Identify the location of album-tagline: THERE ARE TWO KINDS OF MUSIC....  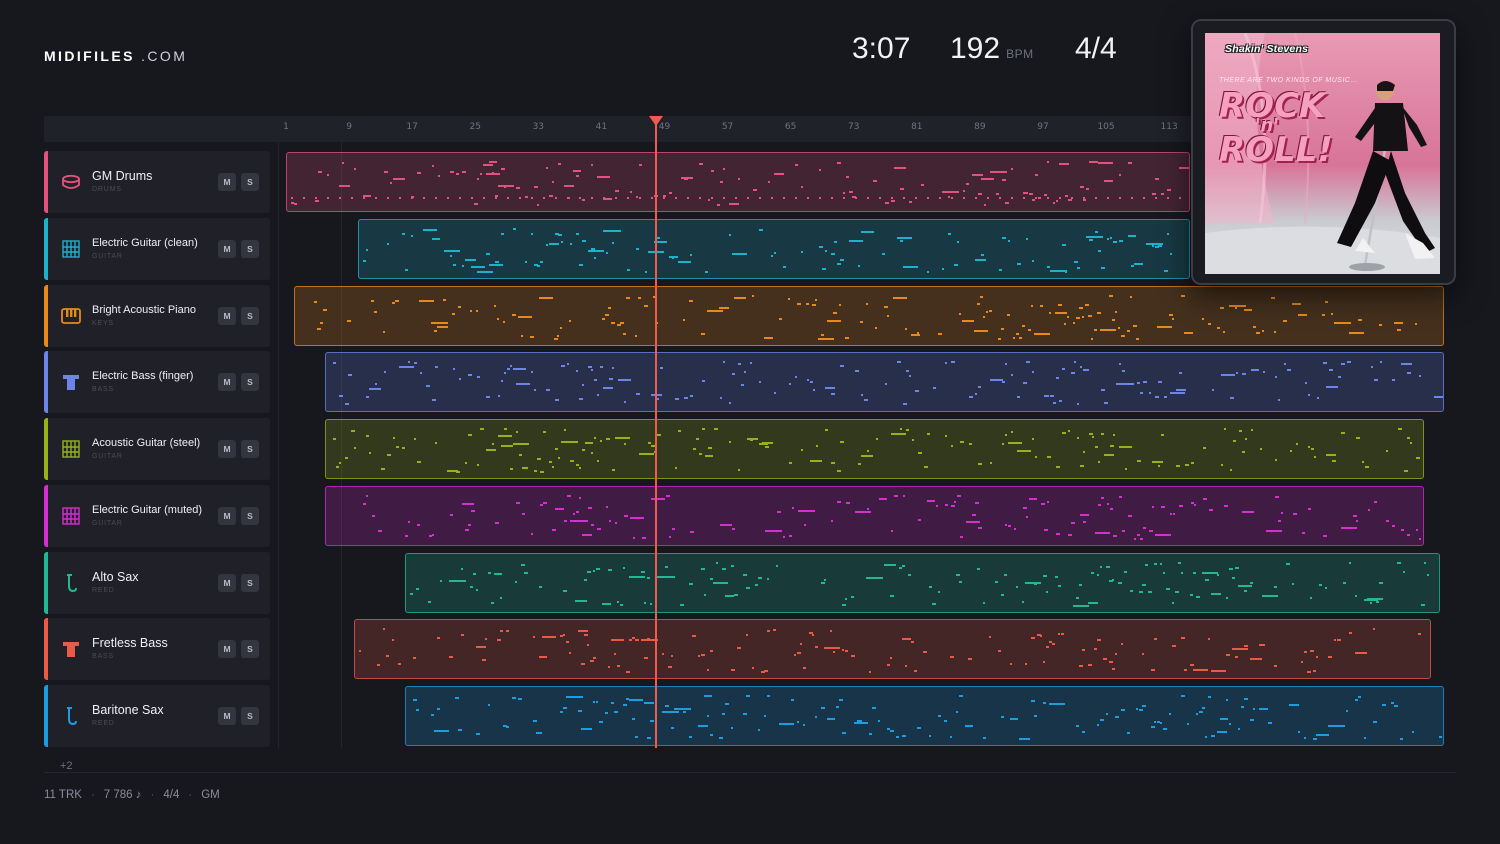
(1288, 80).